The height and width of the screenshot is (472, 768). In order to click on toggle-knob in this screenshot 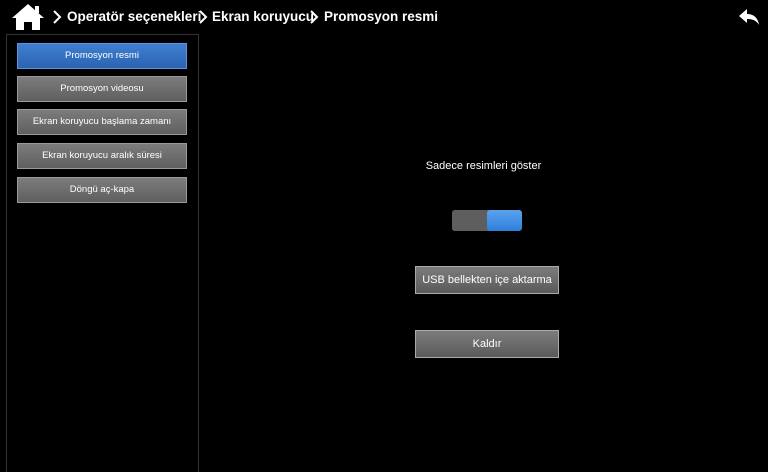, I will do `click(504, 220)`.